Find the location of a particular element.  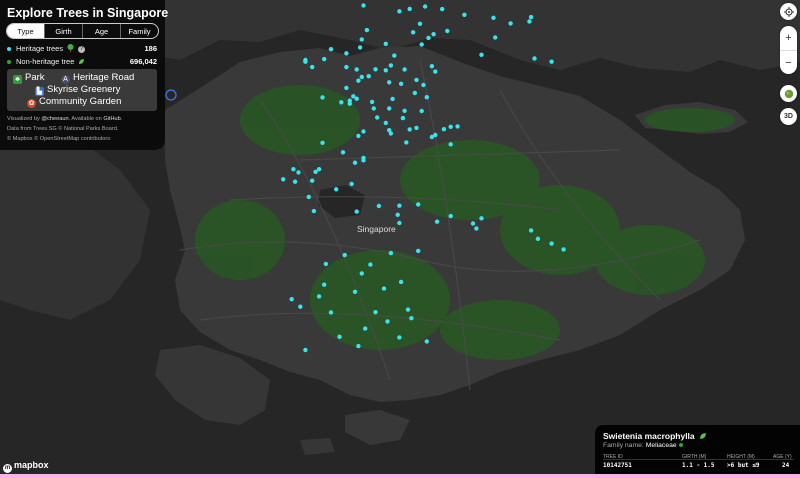

author-link: @cheeaun is located at coordinates (54, 119).